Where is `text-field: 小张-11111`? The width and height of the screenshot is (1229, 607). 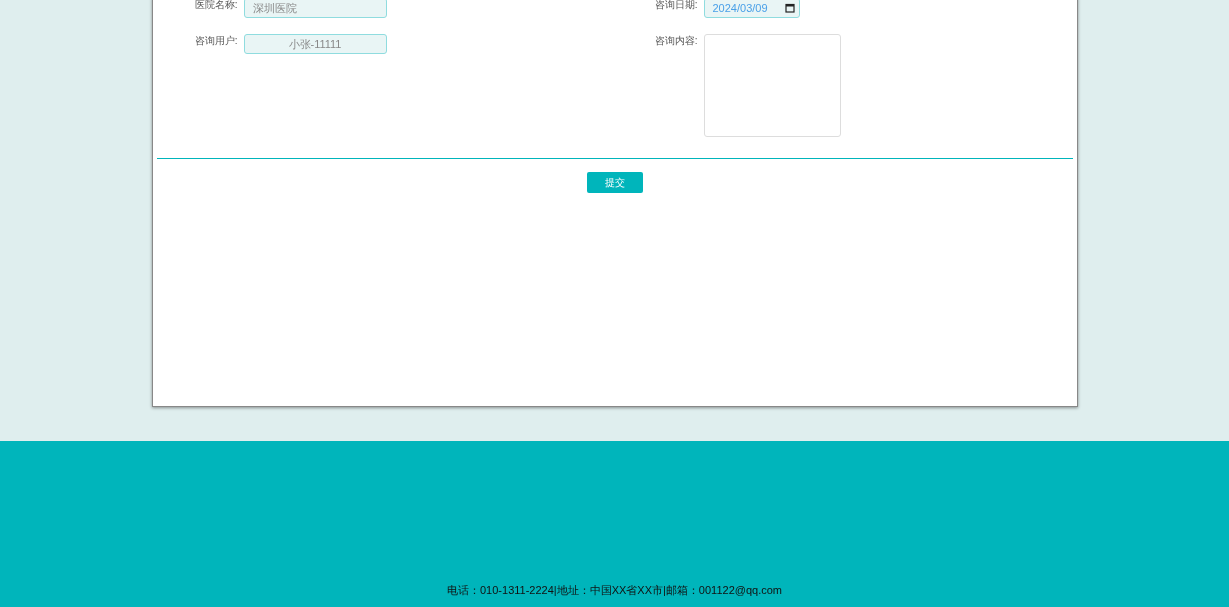
text-field: 小张-11111 is located at coordinates (315, 44).